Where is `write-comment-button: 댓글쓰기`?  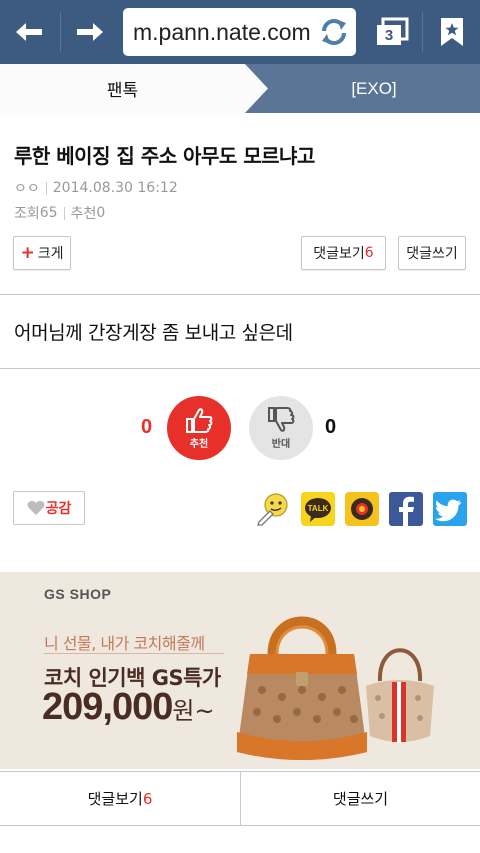 write-comment-button: 댓글쓰기 is located at coordinates (432, 253).